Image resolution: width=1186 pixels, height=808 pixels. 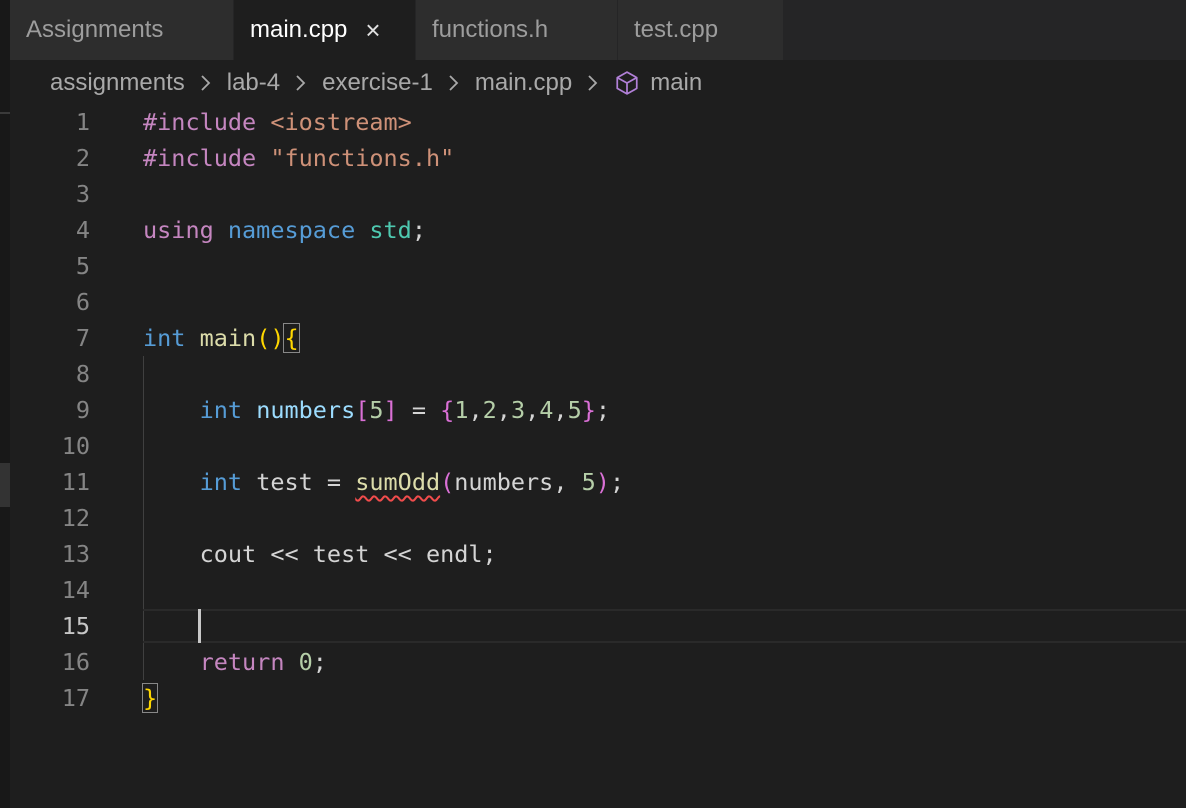 What do you see at coordinates (82, 266) in the screenshot?
I see `line-number: 5` at bounding box center [82, 266].